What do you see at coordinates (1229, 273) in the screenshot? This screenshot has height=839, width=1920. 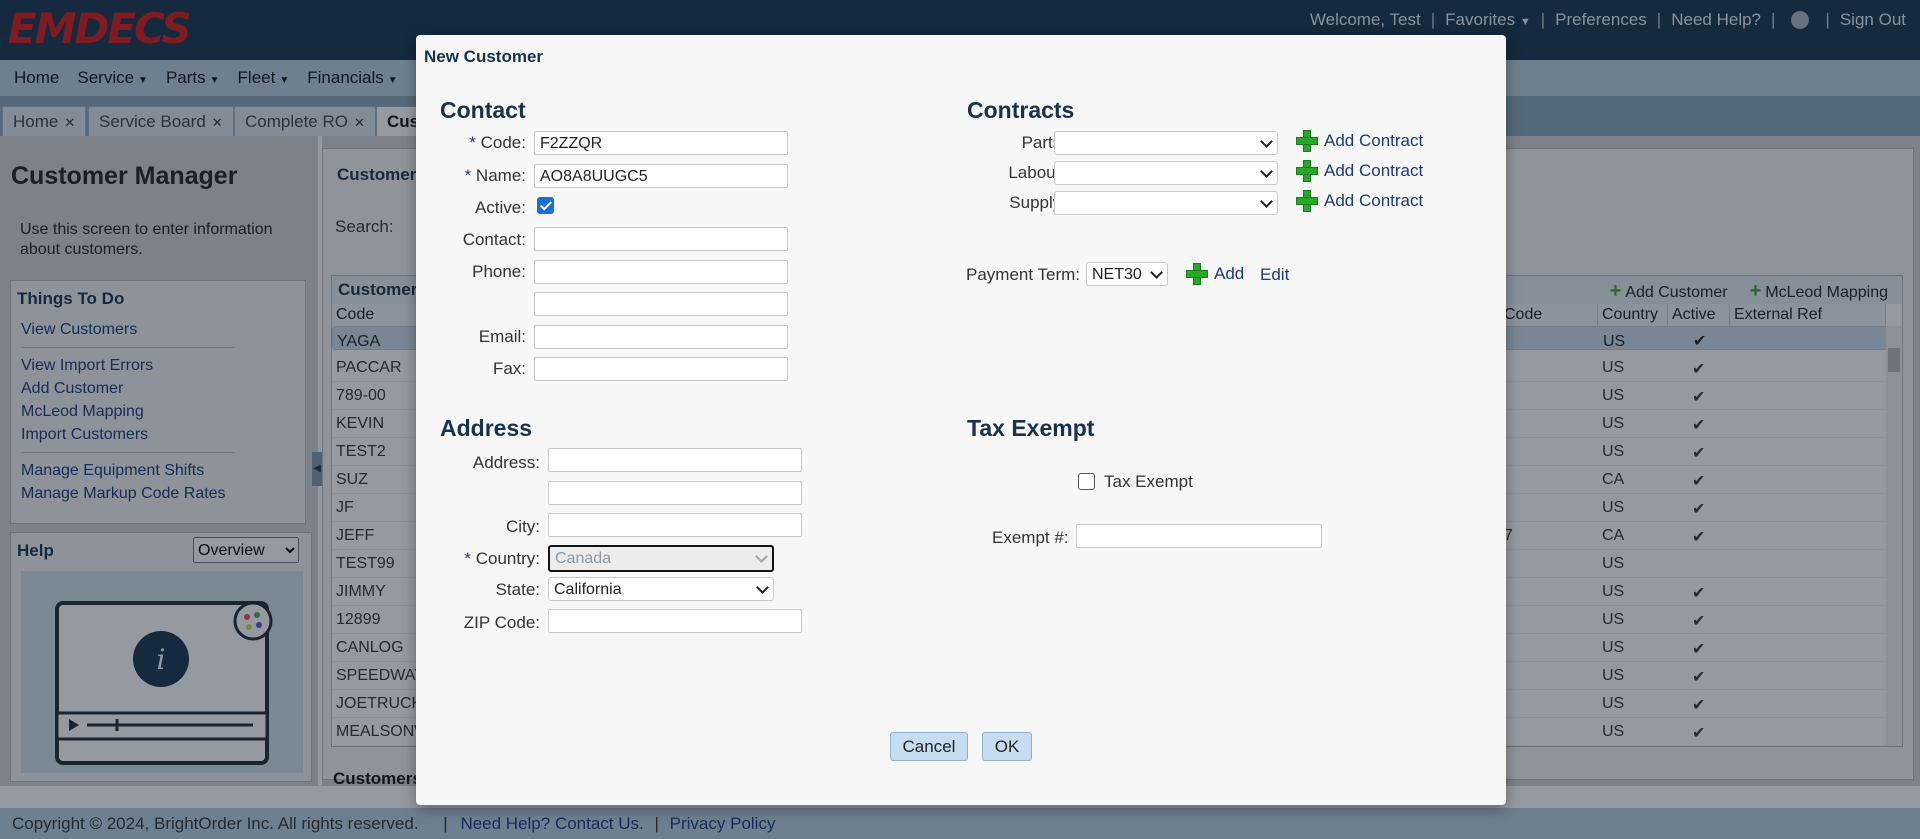 I see `add-label: Add` at bounding box center [1229, 273].